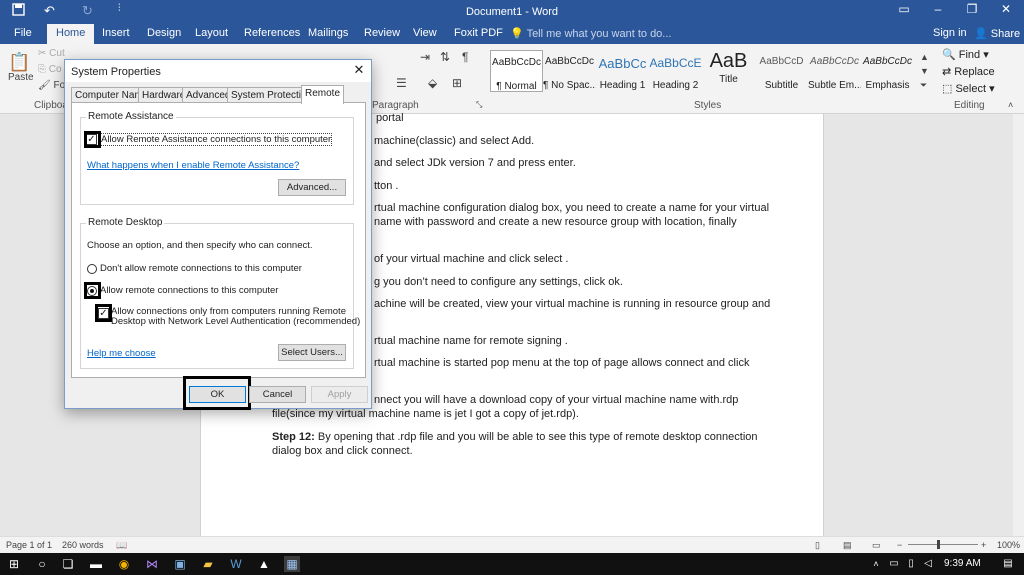  I want to click on deny-remote-connections-radio, so click(92, 269).